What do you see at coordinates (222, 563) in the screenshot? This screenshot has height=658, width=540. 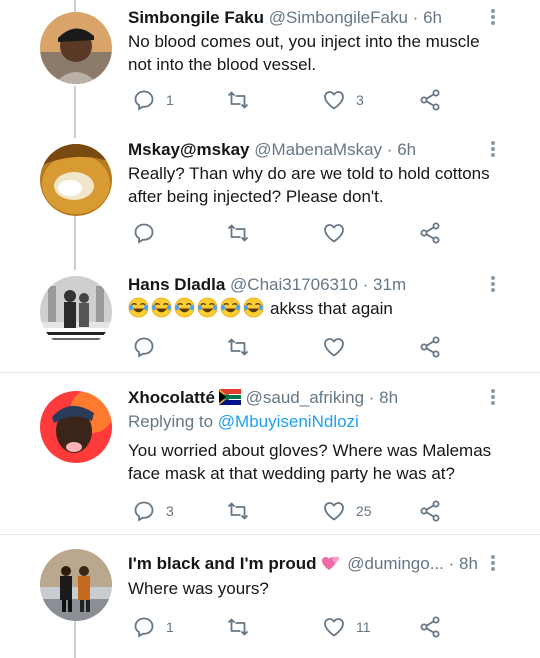 I see `display-name: I'm black and I'm proud` at bounding box center [222, 563].